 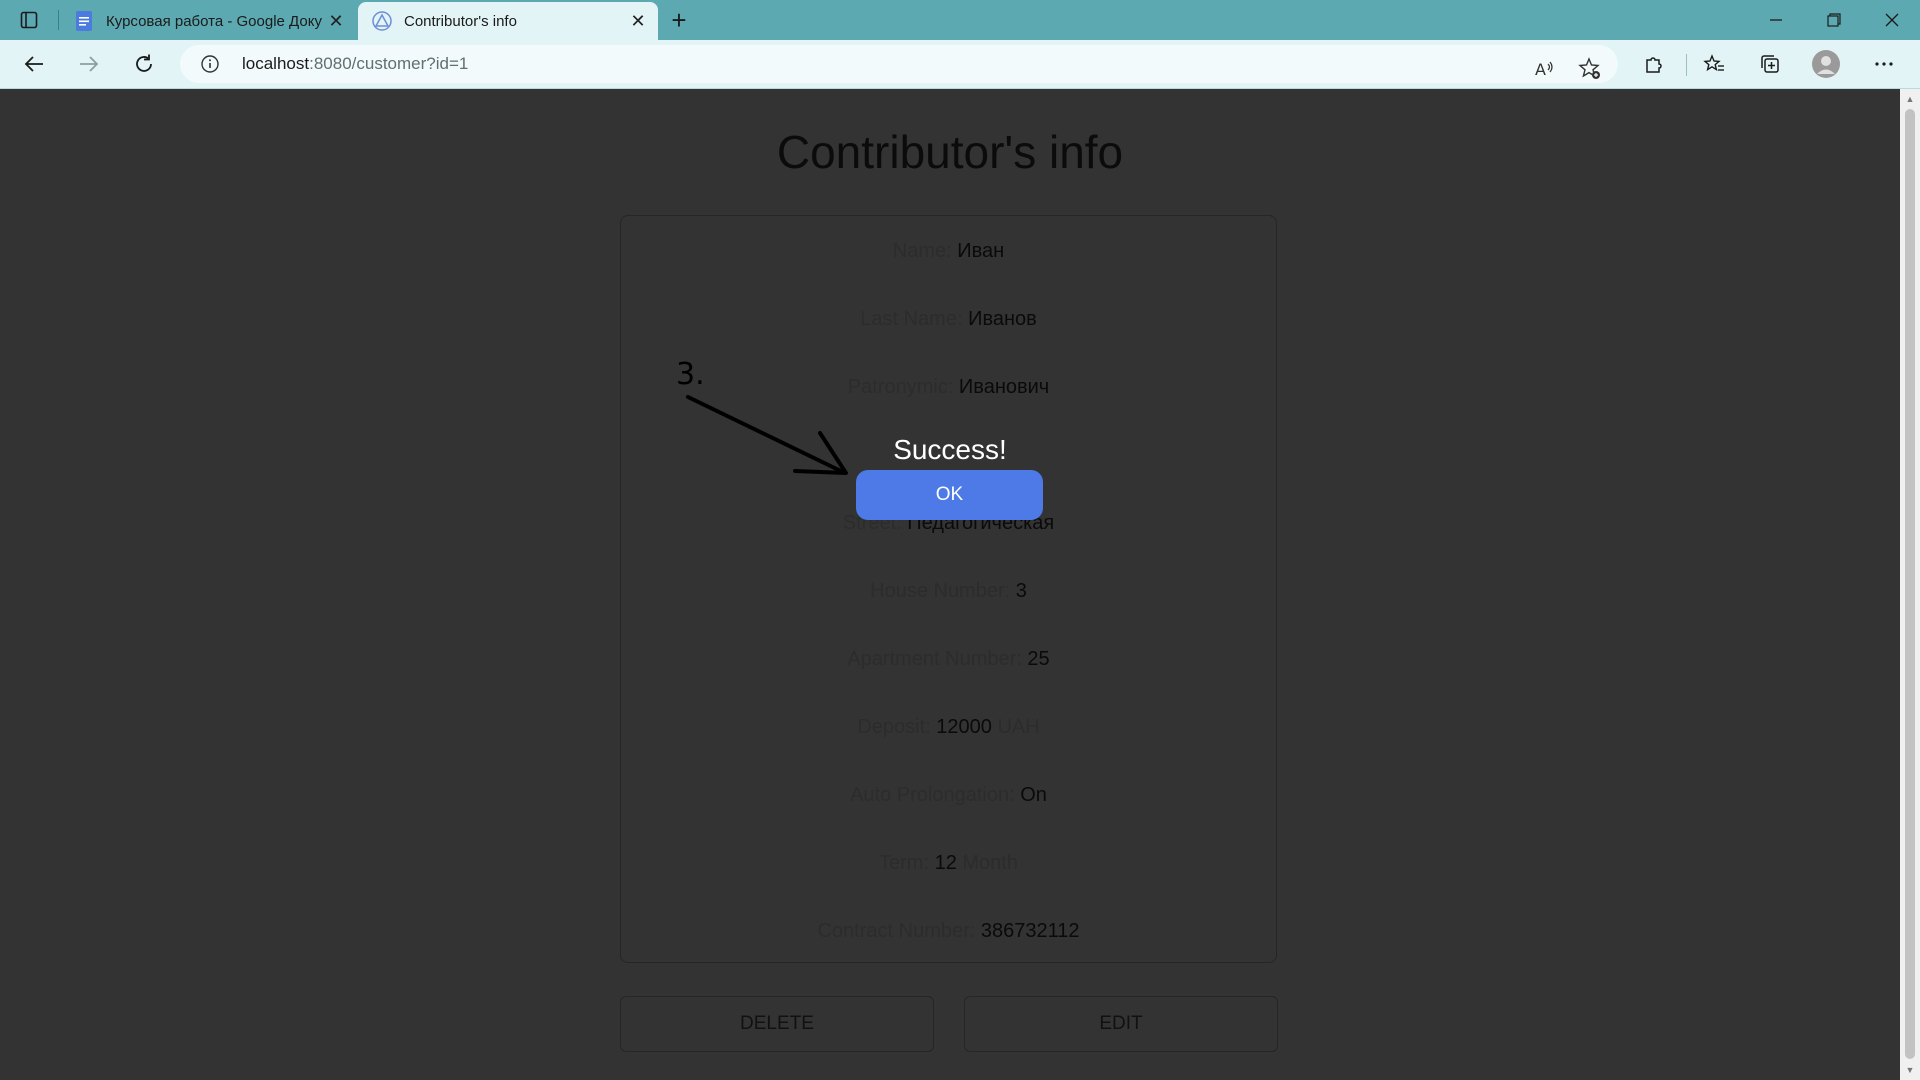 What do you see at coordinates (934, 659) in the screenshot?
I see `field-label: Apartment Number:` at bounding box center [934, 659].